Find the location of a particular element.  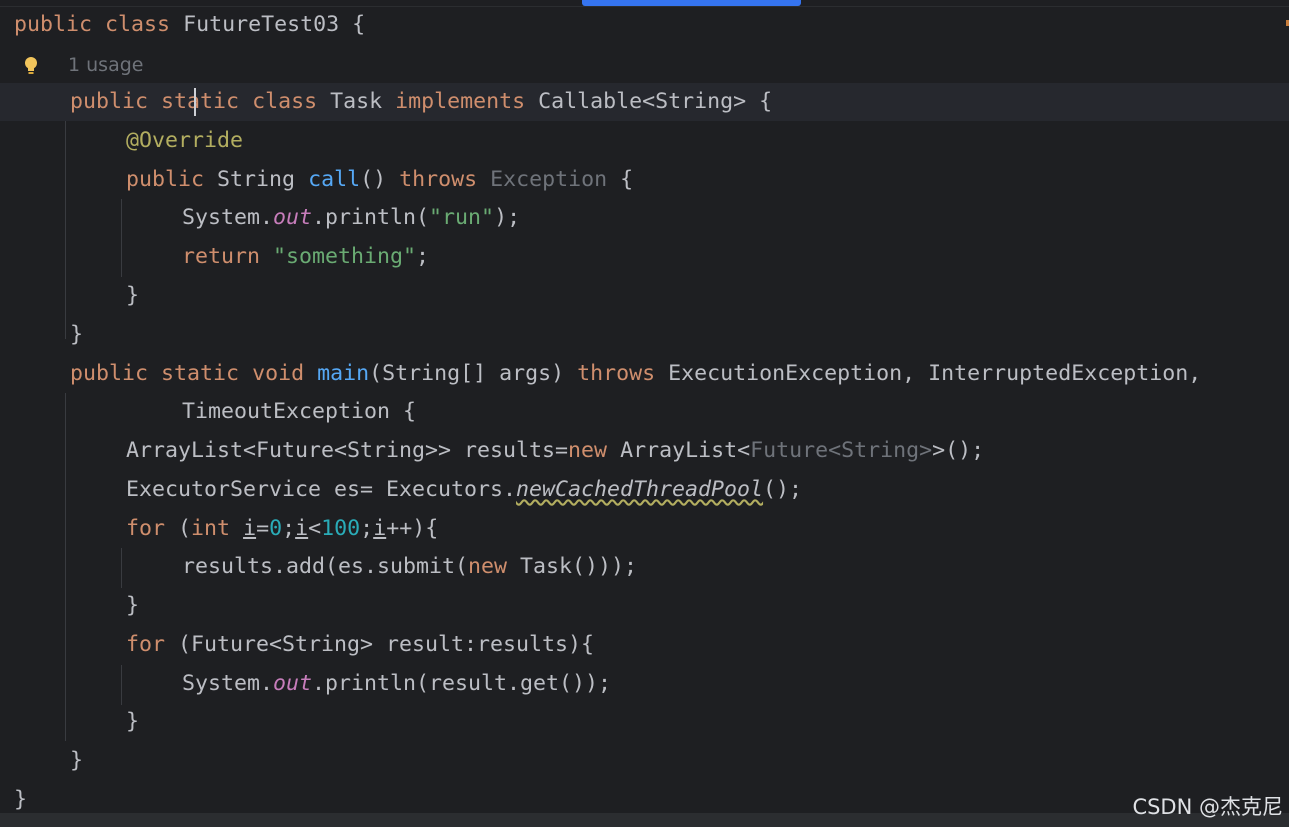

punctuation: >(); is located at coordinates (958, 450).